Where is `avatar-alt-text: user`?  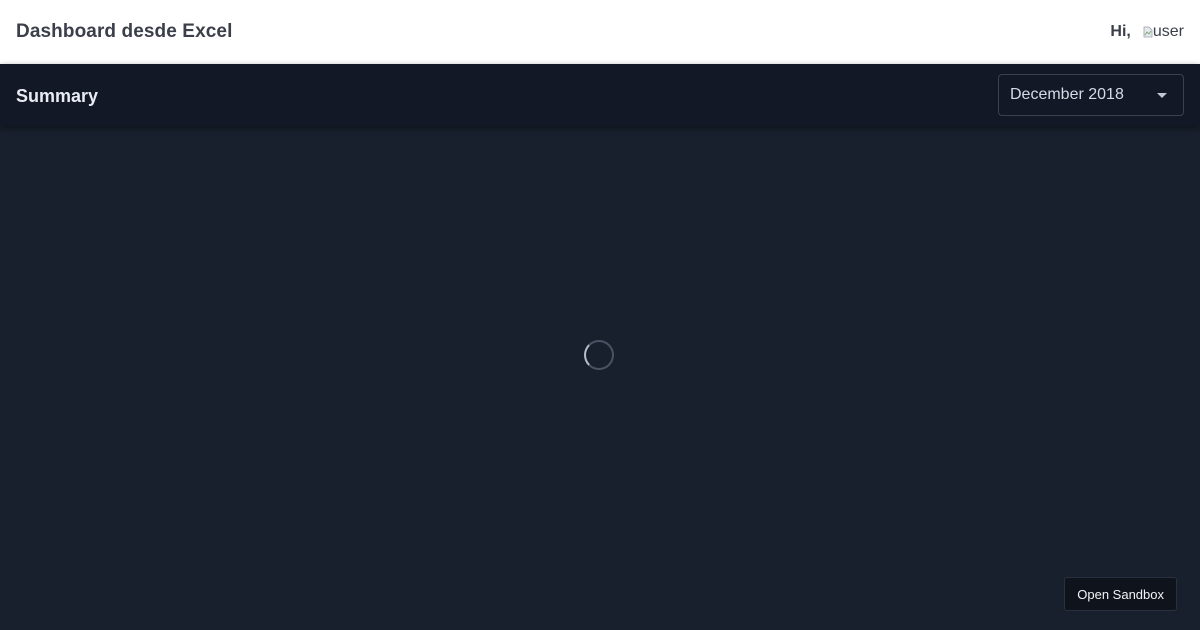
avatar-alt-text: user is located at coordinates (1168, 31).